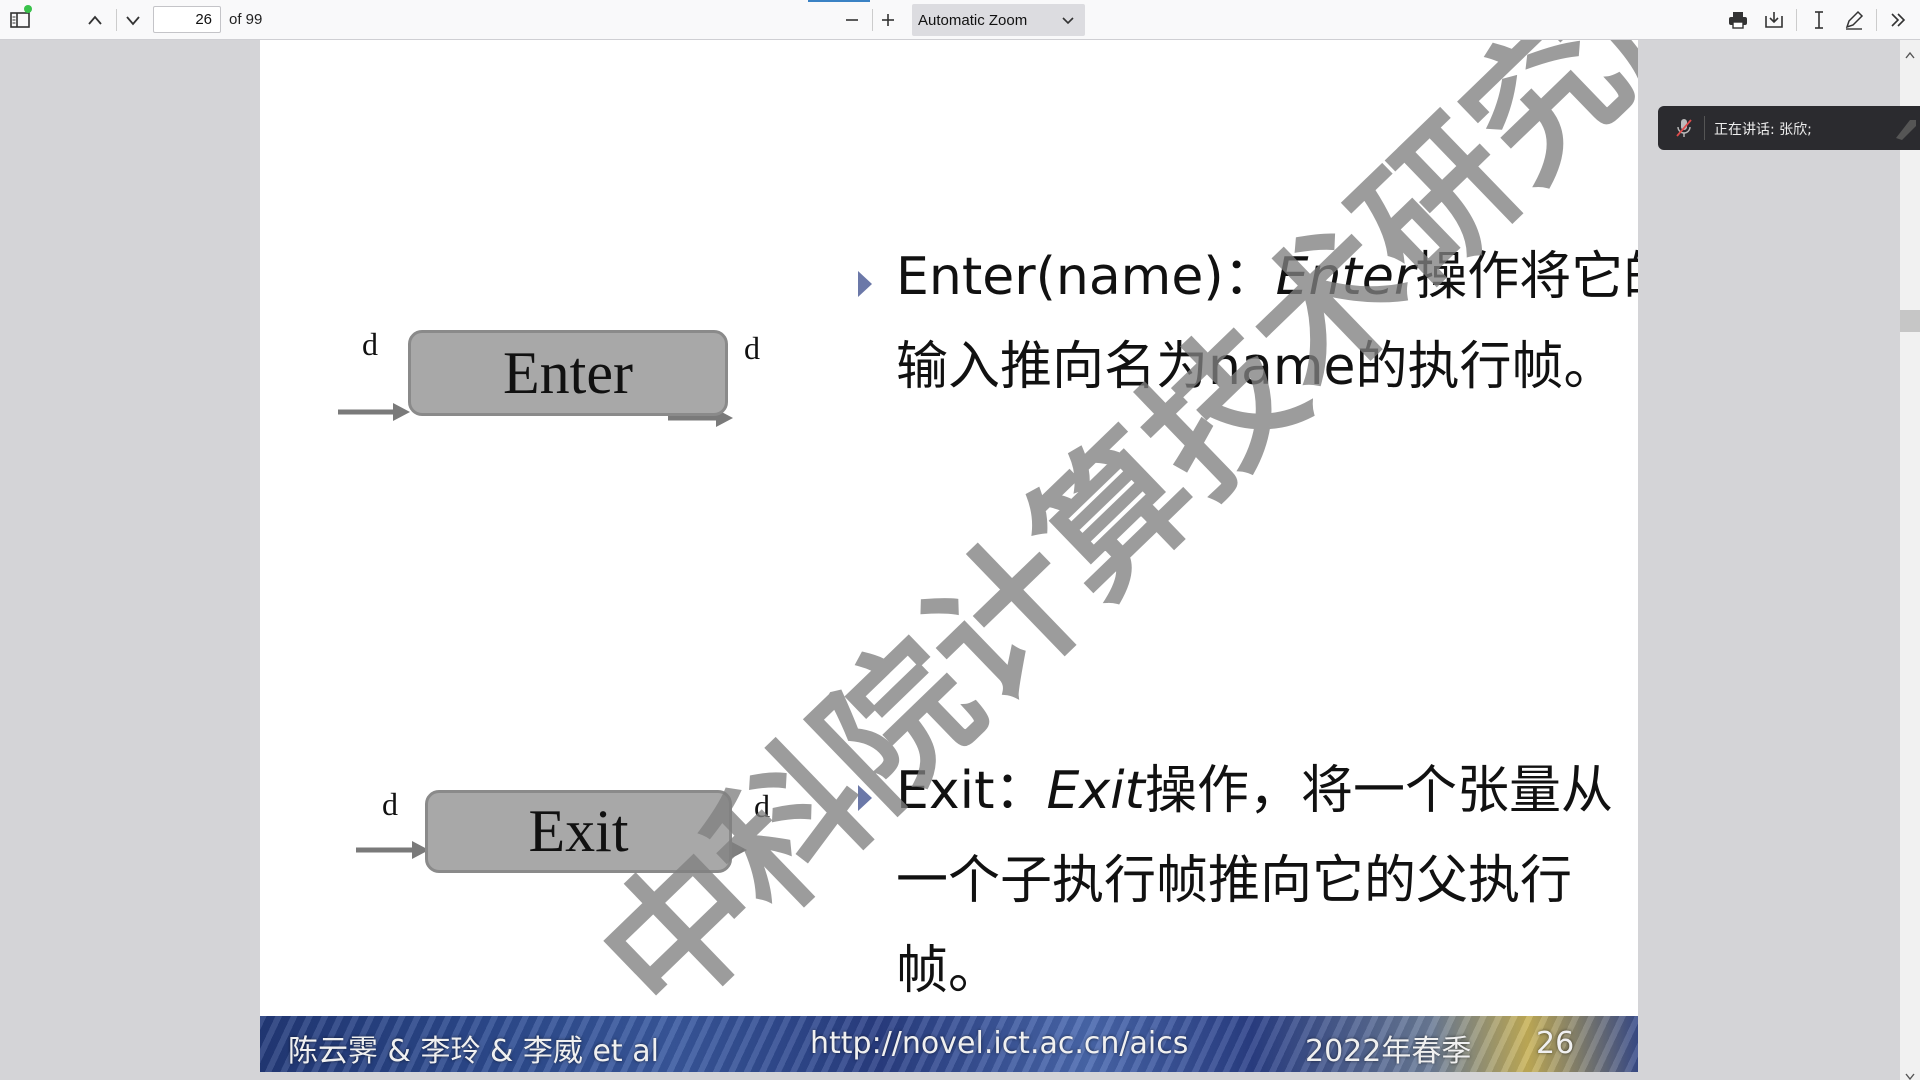 The width and height of the screenshot is (1920, 1080). I want to click on zoom-select: Automatic Zoom, so click(998, 20).